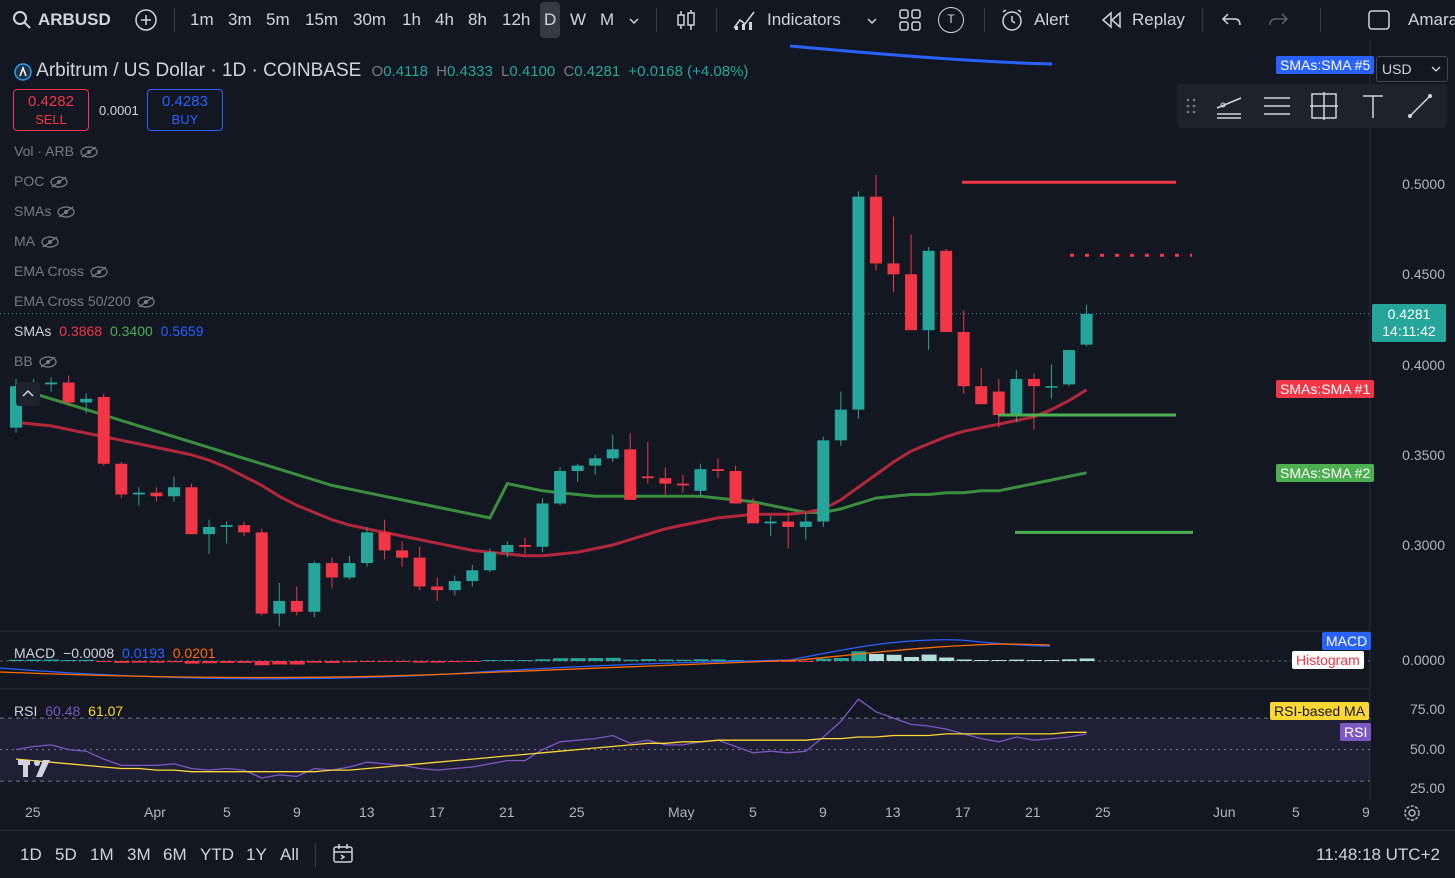 This screenshot has height=878, width=1455. I want to click on interval-15m: 15m, so click(321, 20).